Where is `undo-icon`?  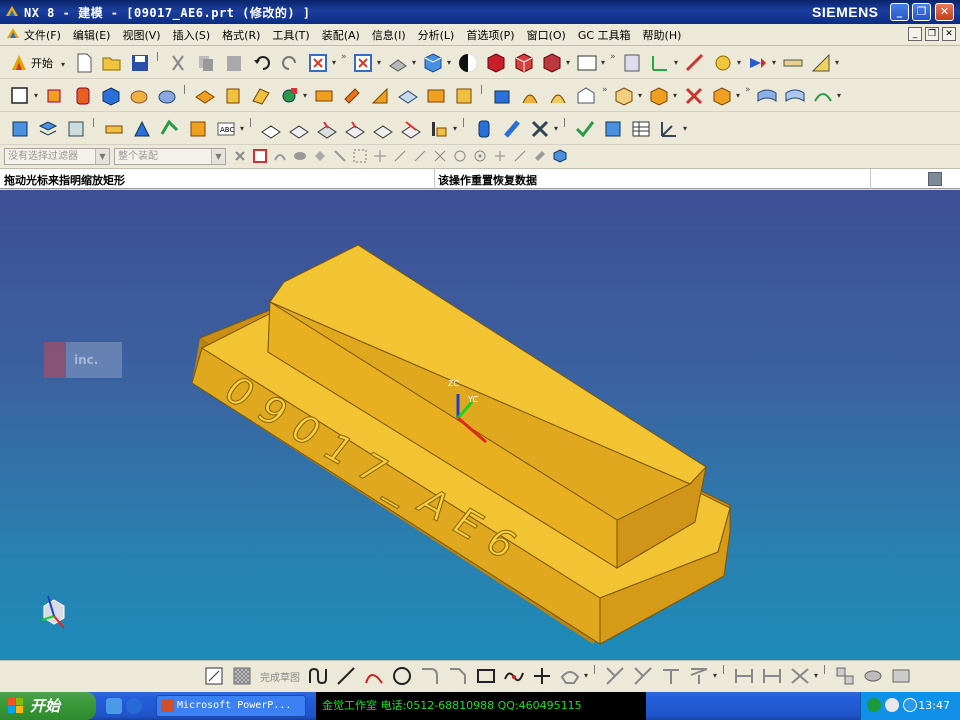 undo-icon is located at coordinates (262, 63).